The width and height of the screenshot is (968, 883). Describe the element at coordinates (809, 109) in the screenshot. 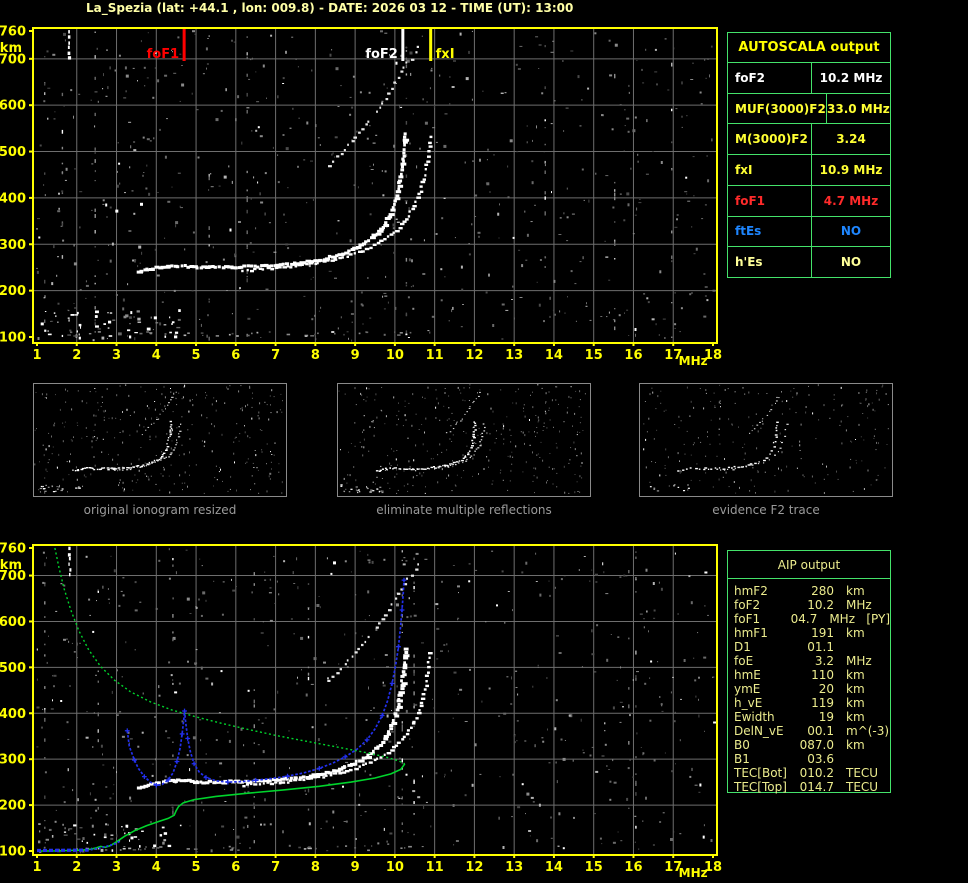

I see `autoscala-row-MUF(3000)F2: MUF(3000)F2 33.0 MHz` at that location.